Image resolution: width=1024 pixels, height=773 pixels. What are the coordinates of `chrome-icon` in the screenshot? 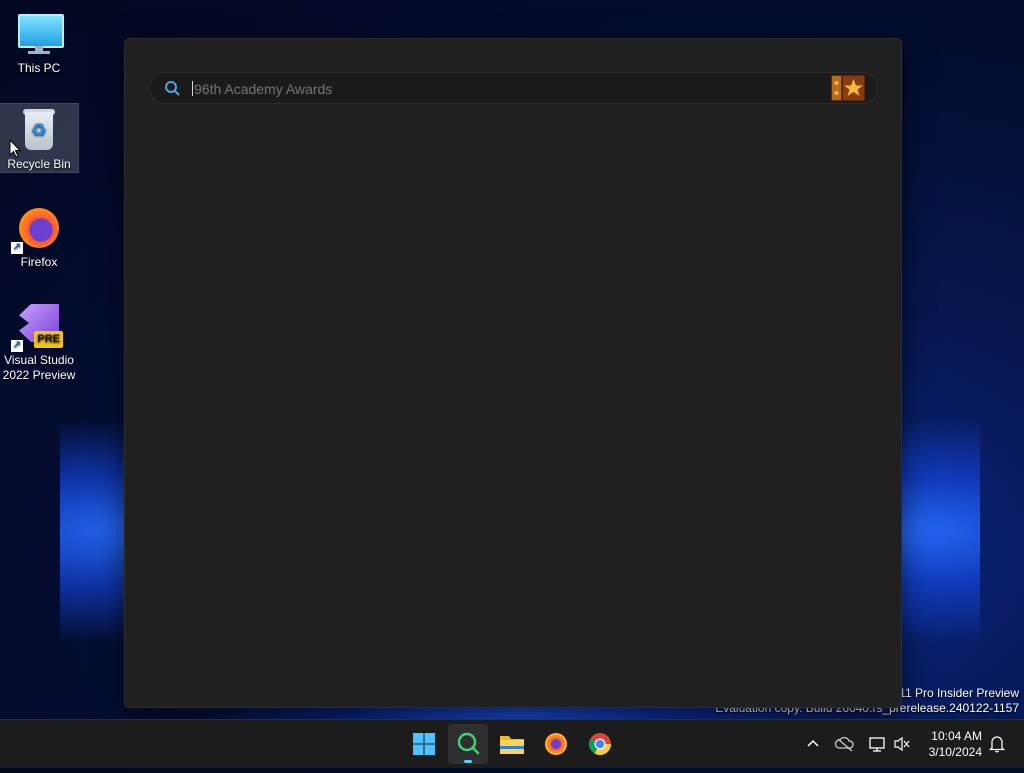 It's located at (600, 744).